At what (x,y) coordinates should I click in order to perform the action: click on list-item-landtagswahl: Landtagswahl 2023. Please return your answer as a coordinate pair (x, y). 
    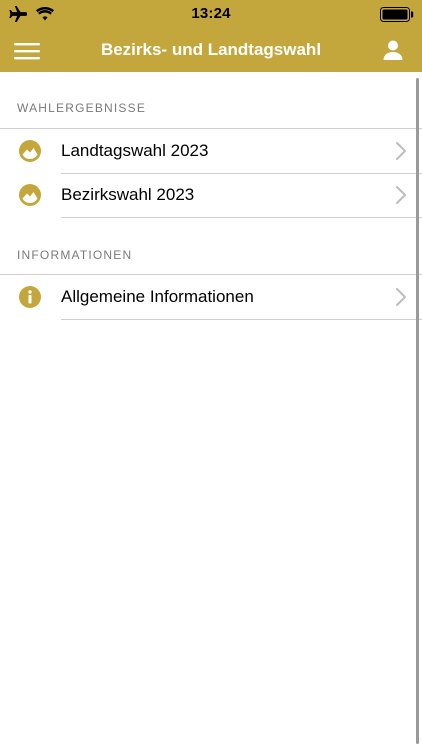
    Looking at the image, I should click on (211, 151).